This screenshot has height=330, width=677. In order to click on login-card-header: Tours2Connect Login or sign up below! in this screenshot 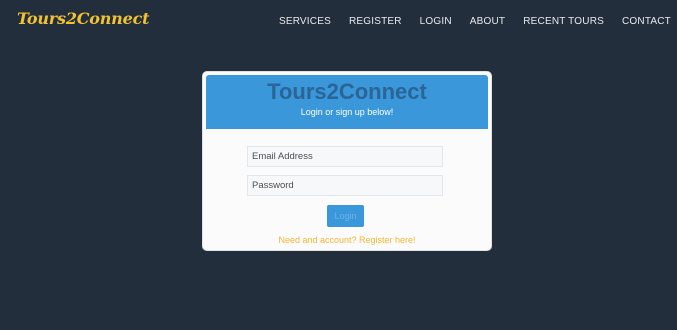, I will do `click(347, 102)`.